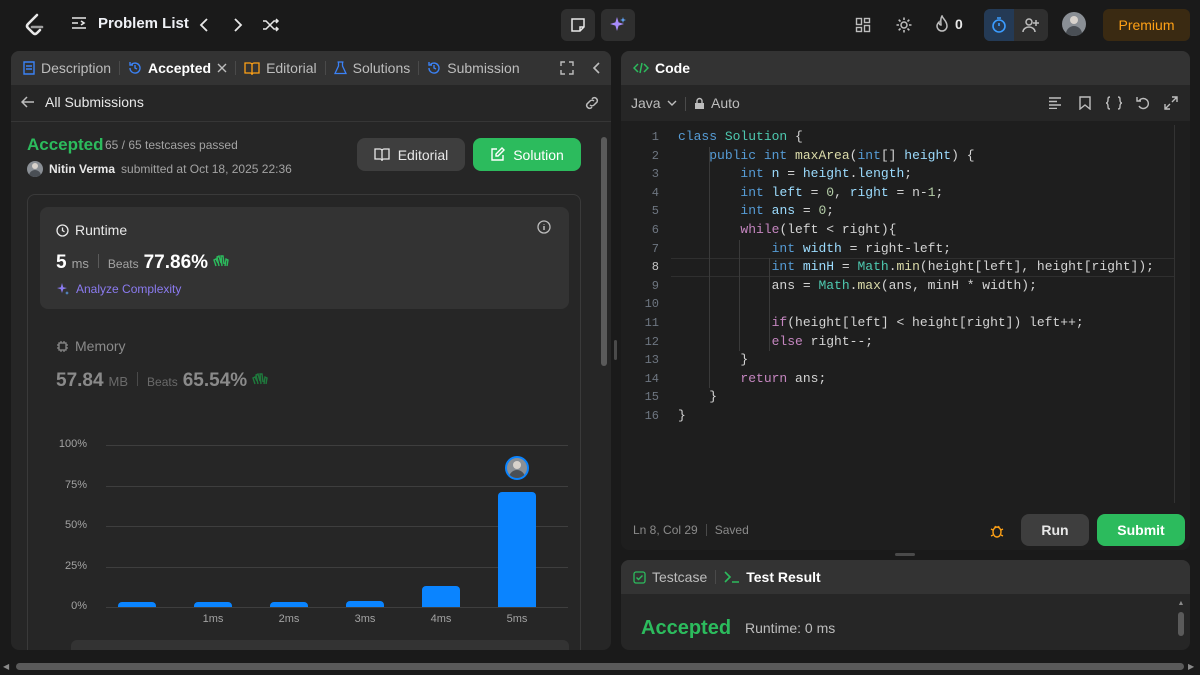 The width and height of the screenshot is (1200, 675). Describe the element at coordinates (76, 68) in the screenshot. I see `tab-description-label: Description` at that location.